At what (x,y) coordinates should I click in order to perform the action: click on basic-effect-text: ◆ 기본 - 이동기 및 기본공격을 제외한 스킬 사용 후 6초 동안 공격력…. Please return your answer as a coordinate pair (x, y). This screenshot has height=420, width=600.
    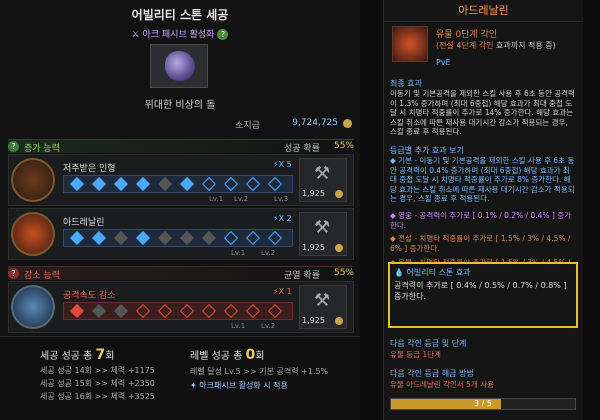
    Looking at the image, I should click on (482, 179).